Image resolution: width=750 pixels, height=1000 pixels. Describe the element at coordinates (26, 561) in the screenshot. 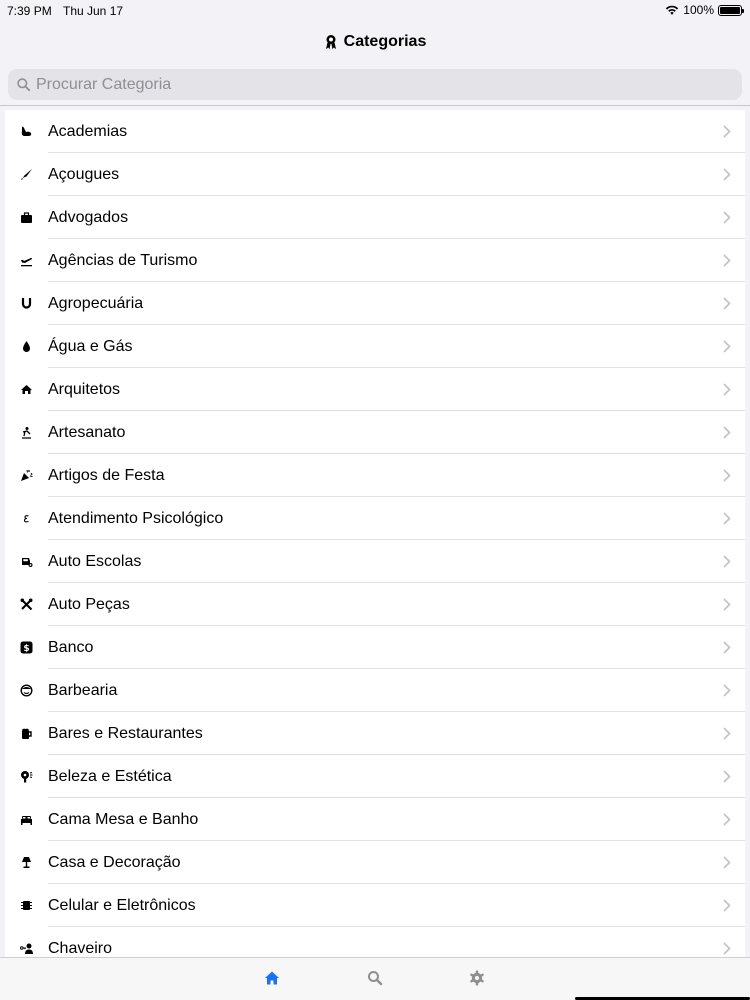

I see `car-steering-icon` at that location.